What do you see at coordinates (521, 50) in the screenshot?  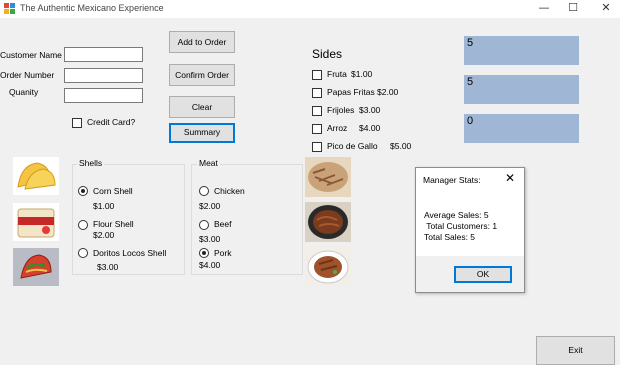 I see `output-box-1: 5` at bounding box center [521, 50].